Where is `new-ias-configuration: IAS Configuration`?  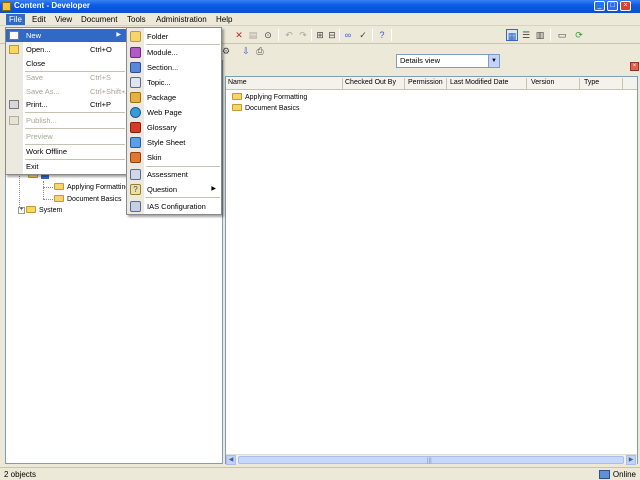 new-ias-configuration: IAS Configuration is located at coordinates (174, 206).